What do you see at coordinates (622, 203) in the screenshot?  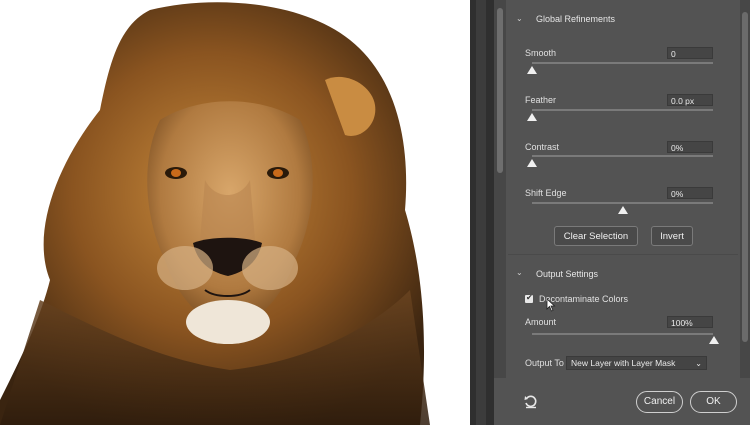 I see `shift-edge-slider-track` at bounding box center [622, 203].